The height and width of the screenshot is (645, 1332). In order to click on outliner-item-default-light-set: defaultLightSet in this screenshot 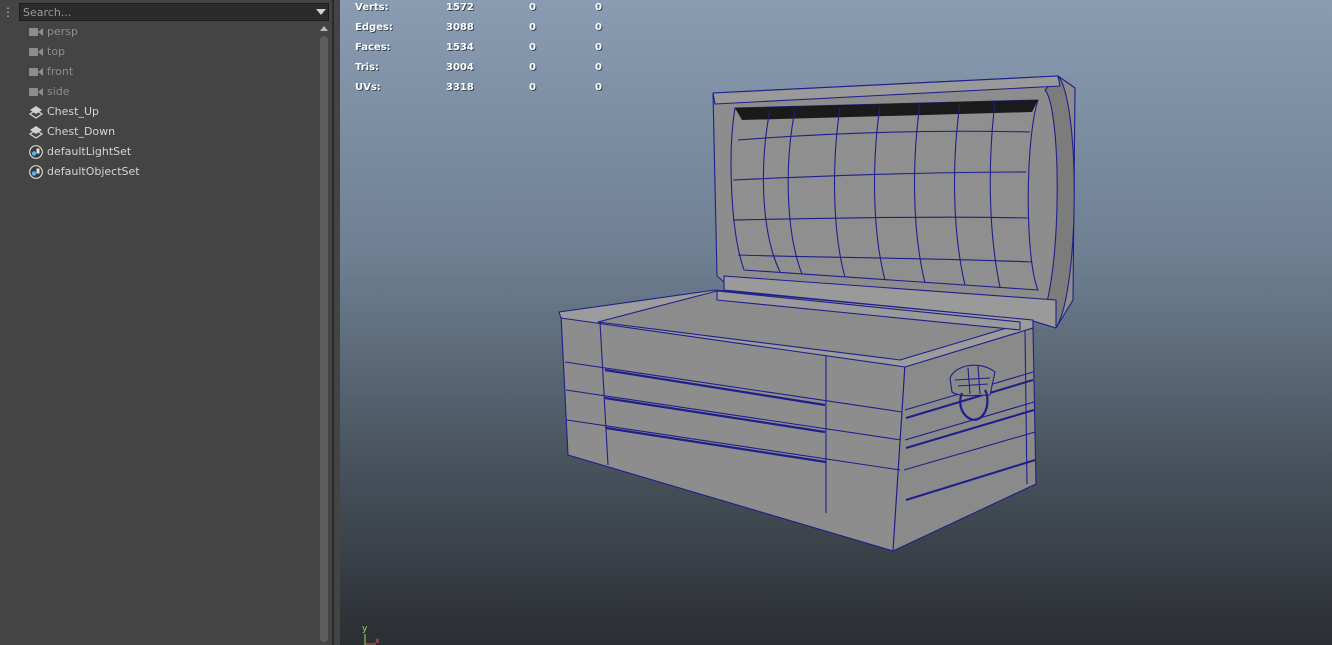, I will do `click(159, 152)`.